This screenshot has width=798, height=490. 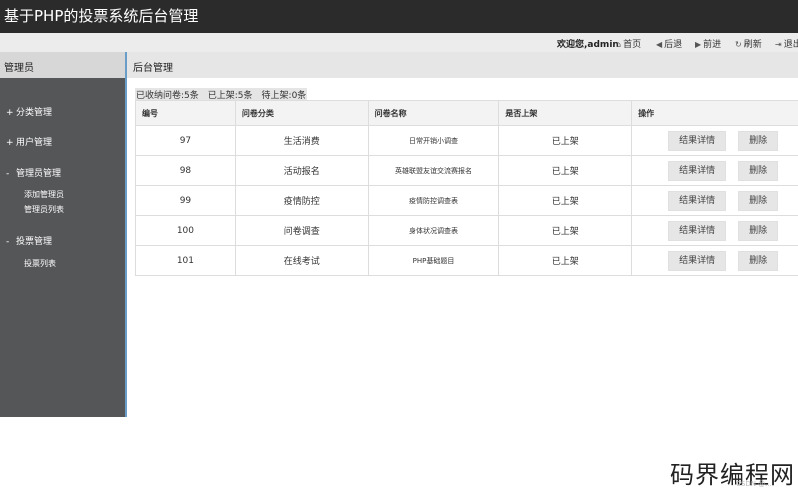 What do you see at coordinates (714, 113) in the screenshot?
I see `col-actions: 操作` at bounding box center [714, 113].